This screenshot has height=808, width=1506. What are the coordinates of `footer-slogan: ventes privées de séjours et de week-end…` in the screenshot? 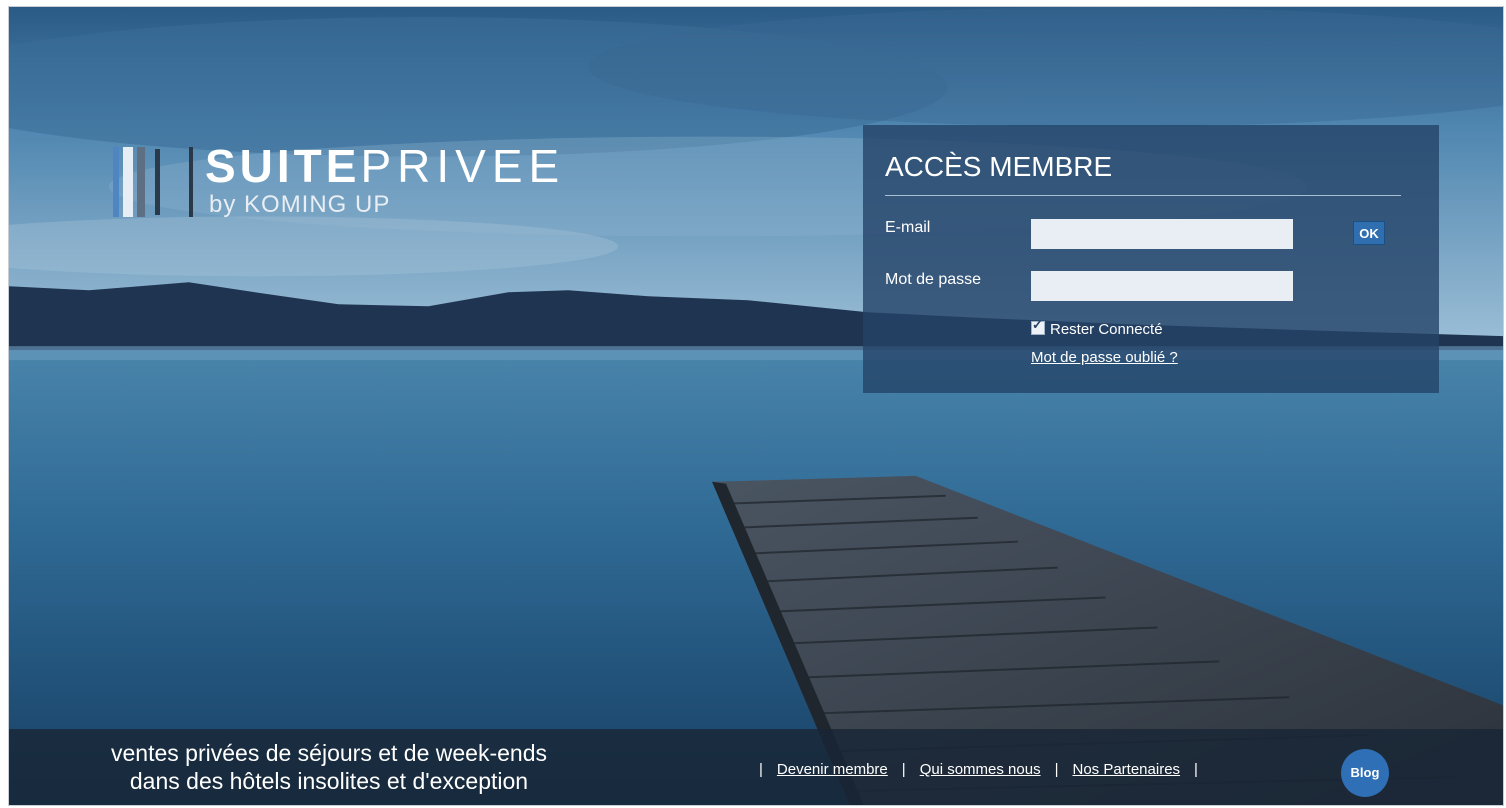 It's located at (329, 767).